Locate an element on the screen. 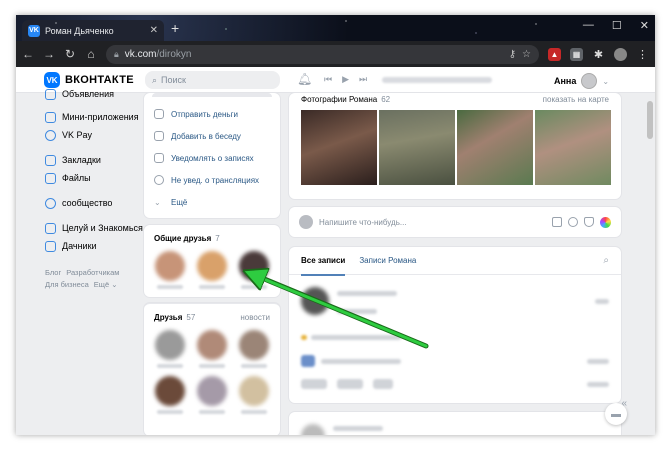 The image size is (670, 449). common-friends-list is located at coordinates (212, 266).